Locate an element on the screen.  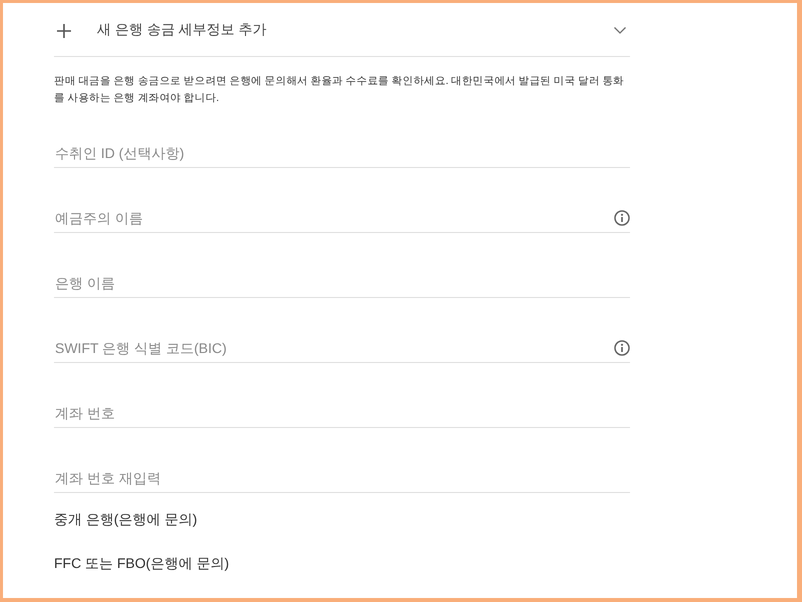
section-heading: FFC 또는 FBO(은행에 문의) is located at coordinates (141, 564).